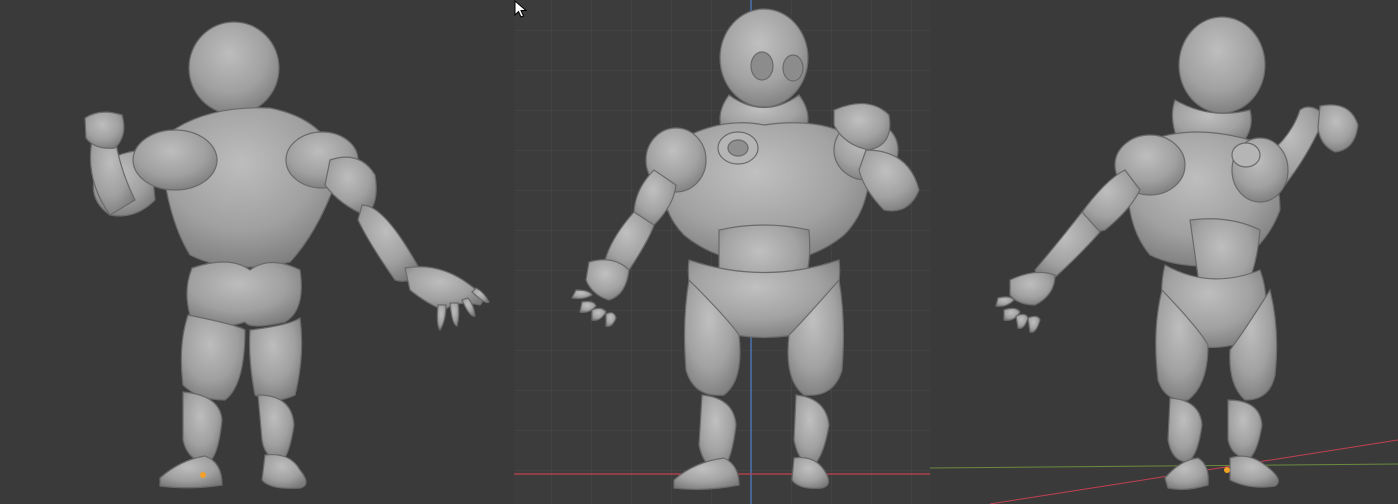  Describe the element at coordinates (104, 130) in the screenshot. I see `fist-left` at that location.